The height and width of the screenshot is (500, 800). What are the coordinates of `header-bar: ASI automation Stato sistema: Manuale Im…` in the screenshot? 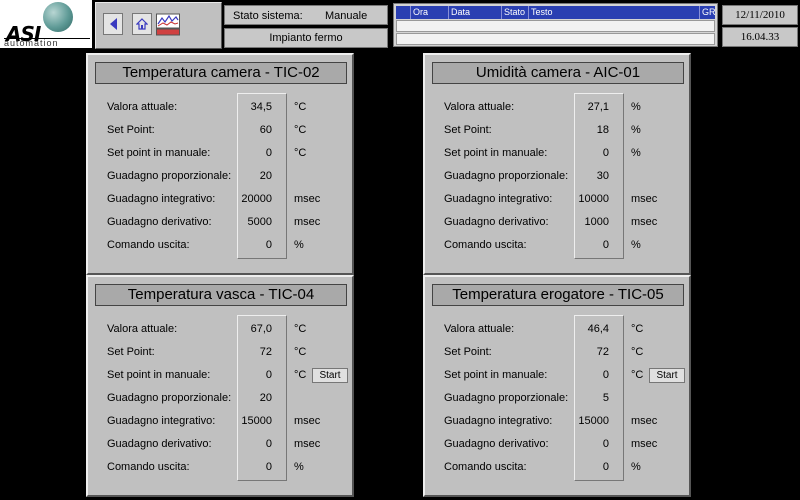 It's located at (400, 25).